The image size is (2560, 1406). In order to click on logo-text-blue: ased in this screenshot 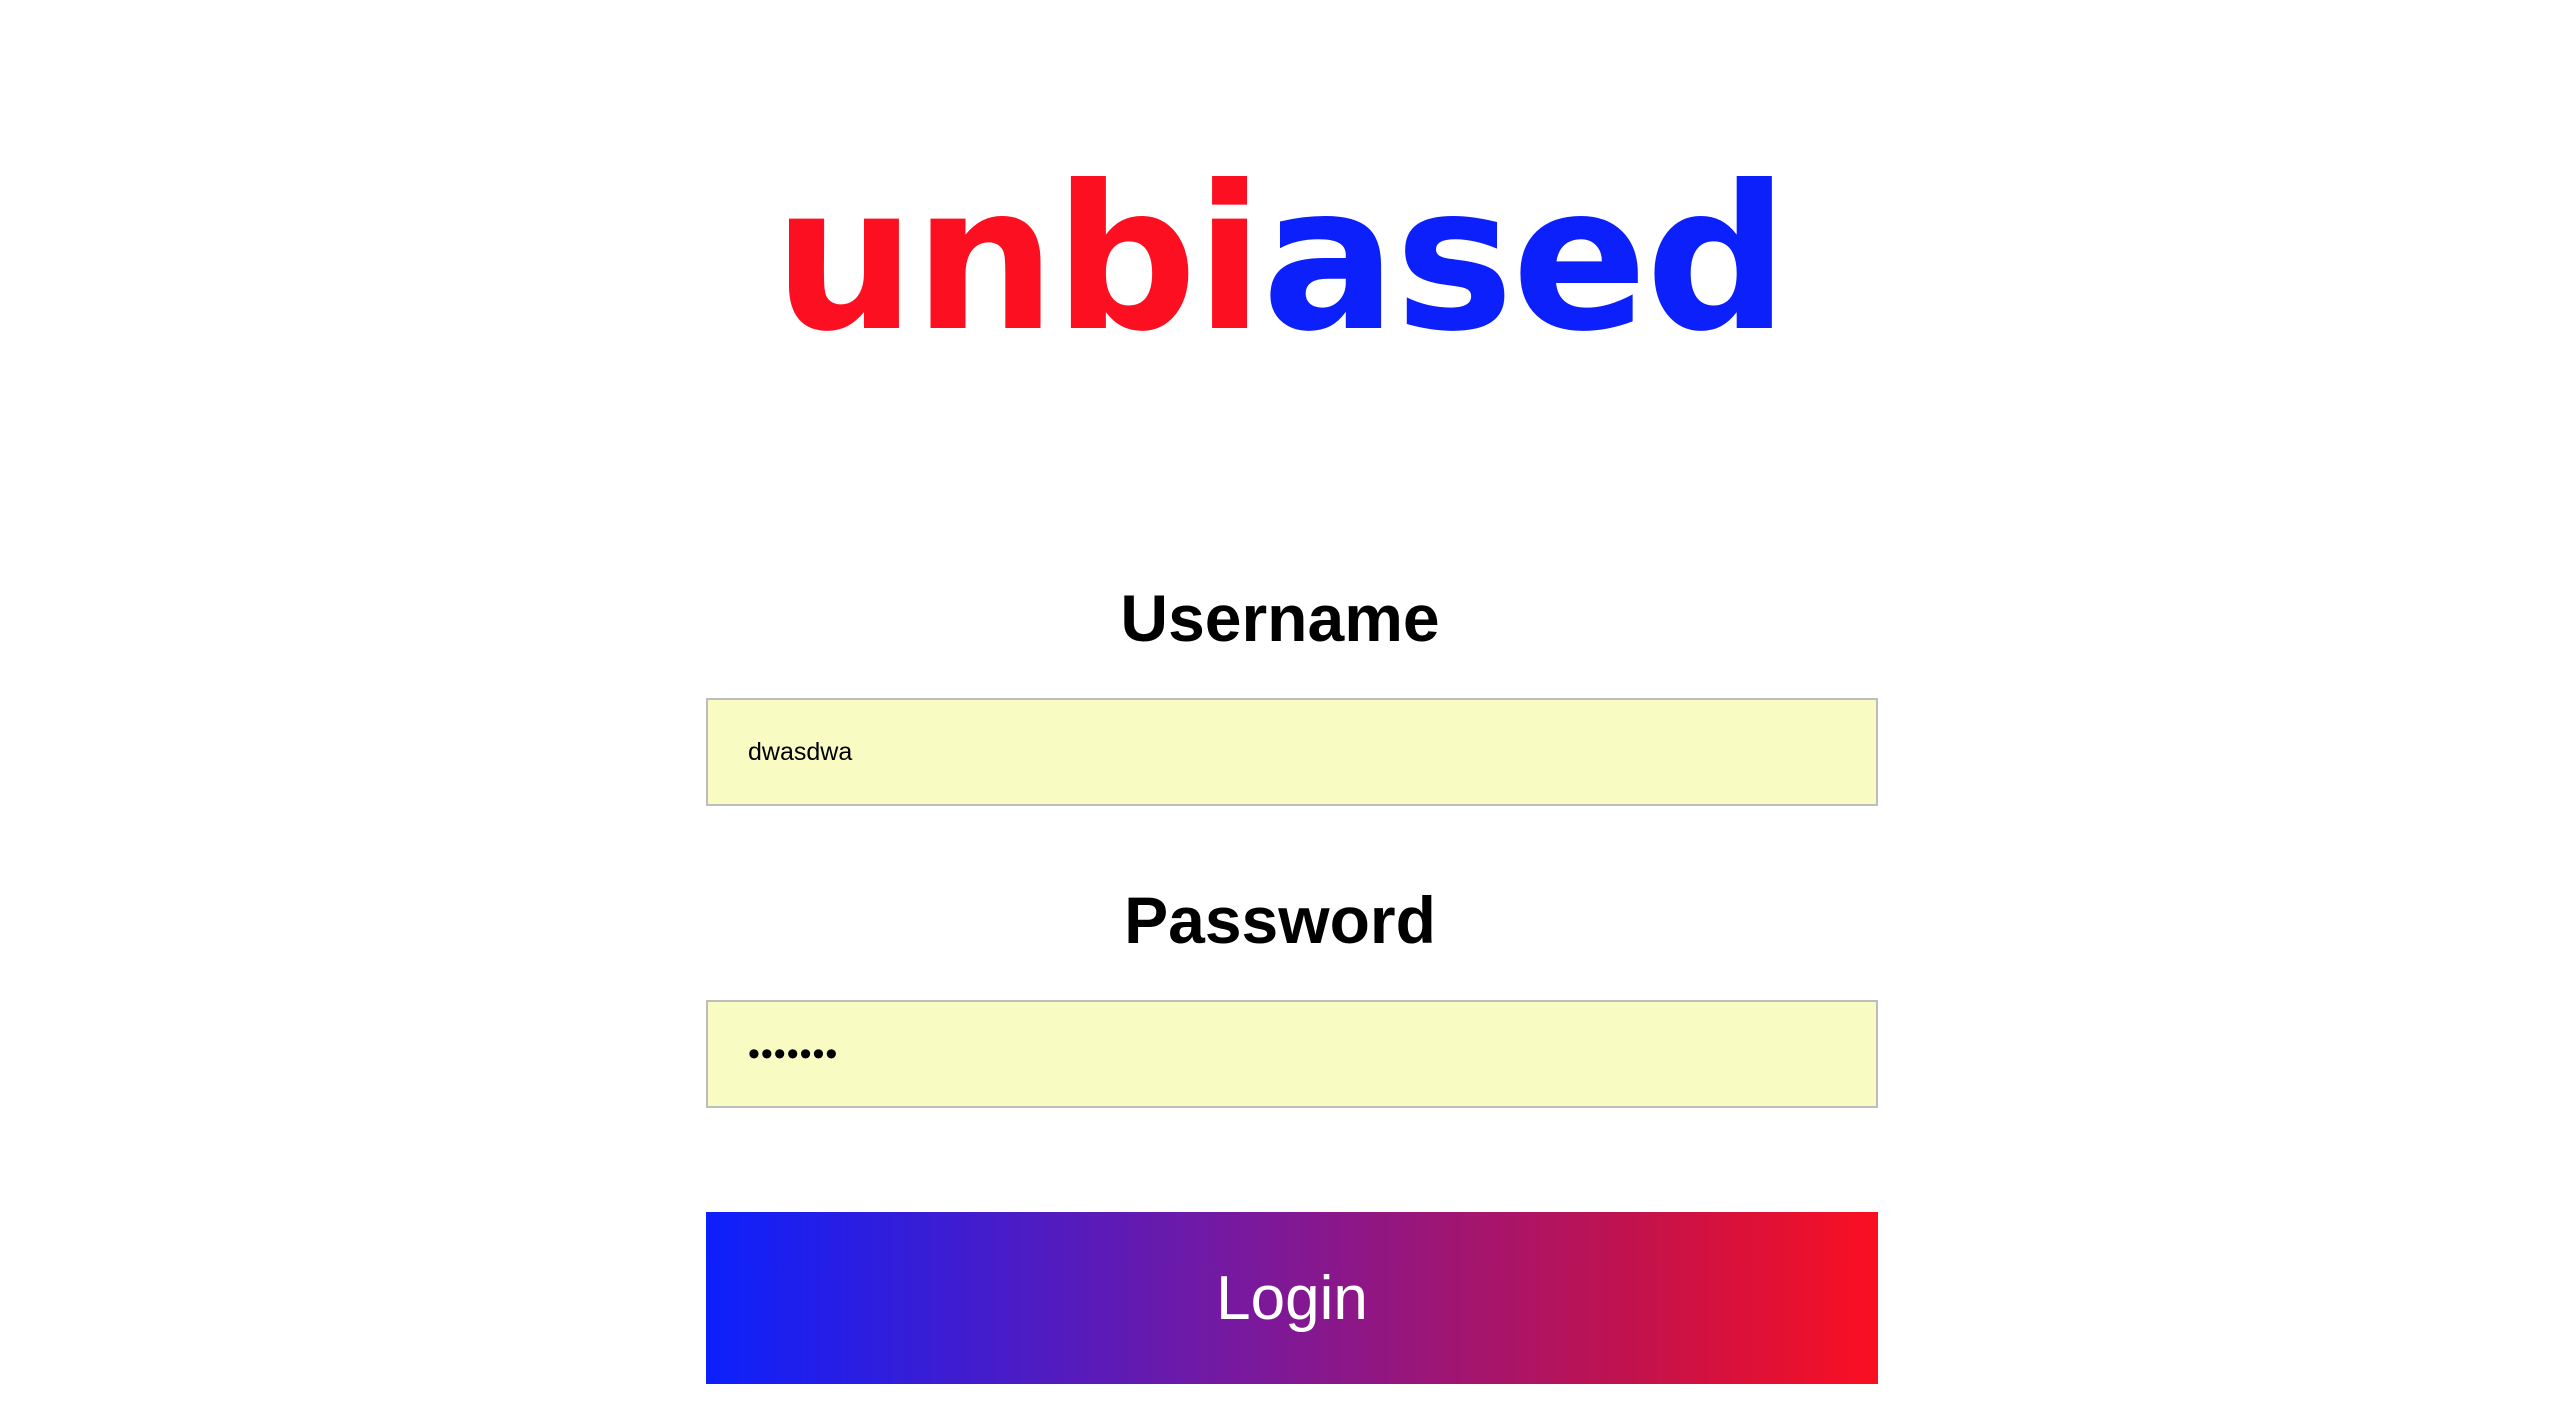, I will do `click(1525, 259)`.